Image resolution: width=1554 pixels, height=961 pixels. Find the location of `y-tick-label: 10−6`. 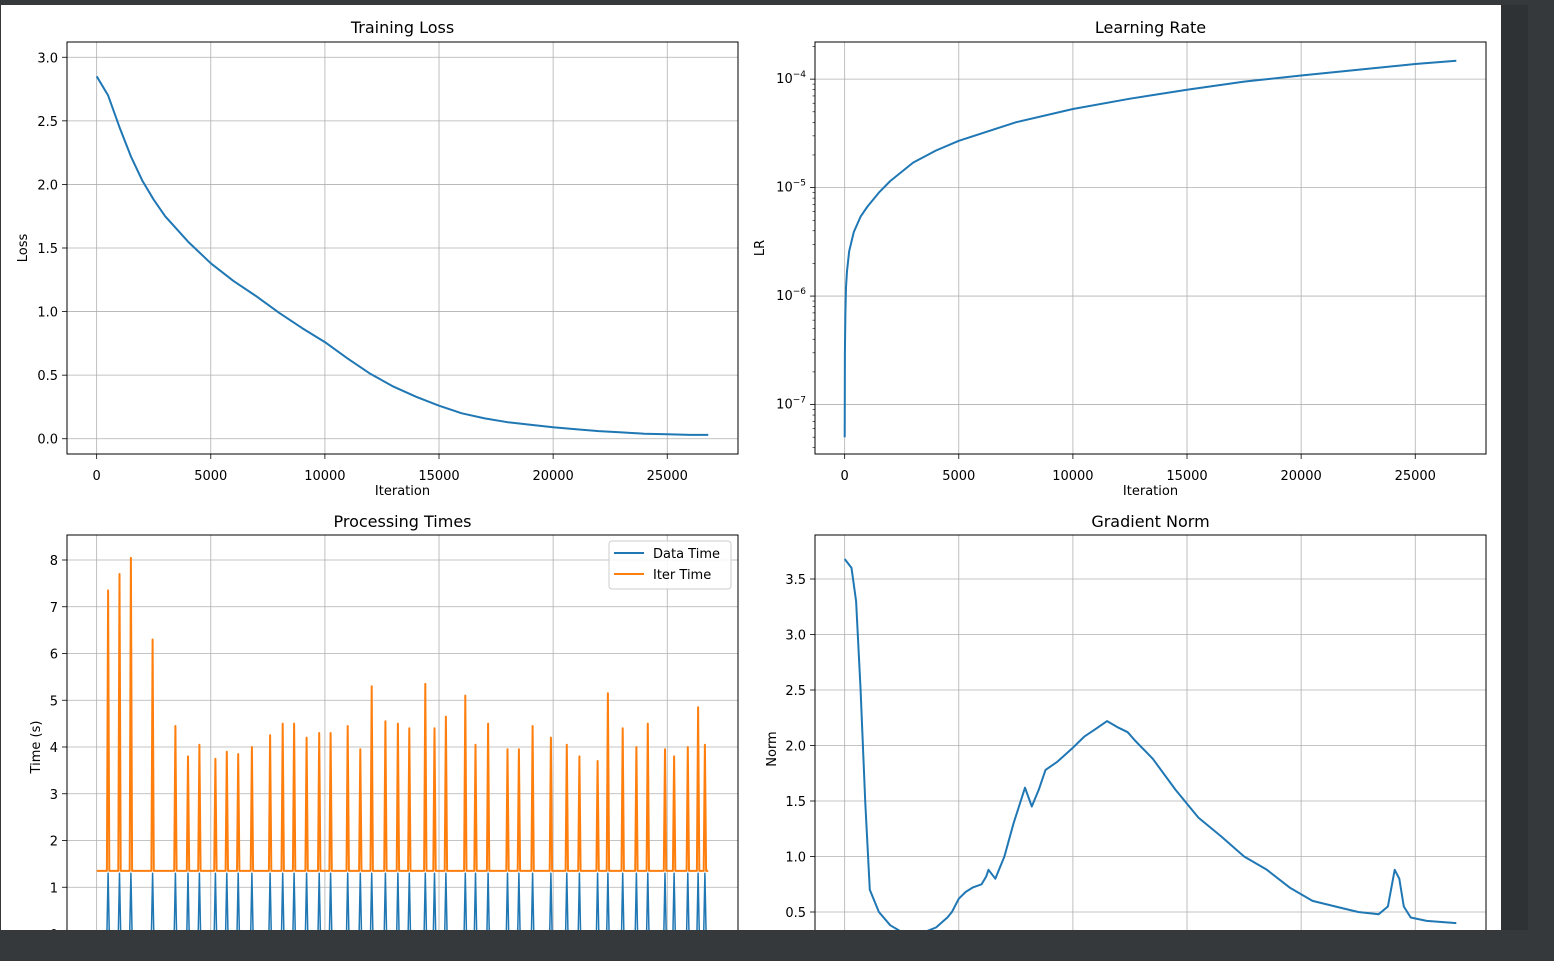

y-tick-label: 10−6 is located at coordinates (791, 295).